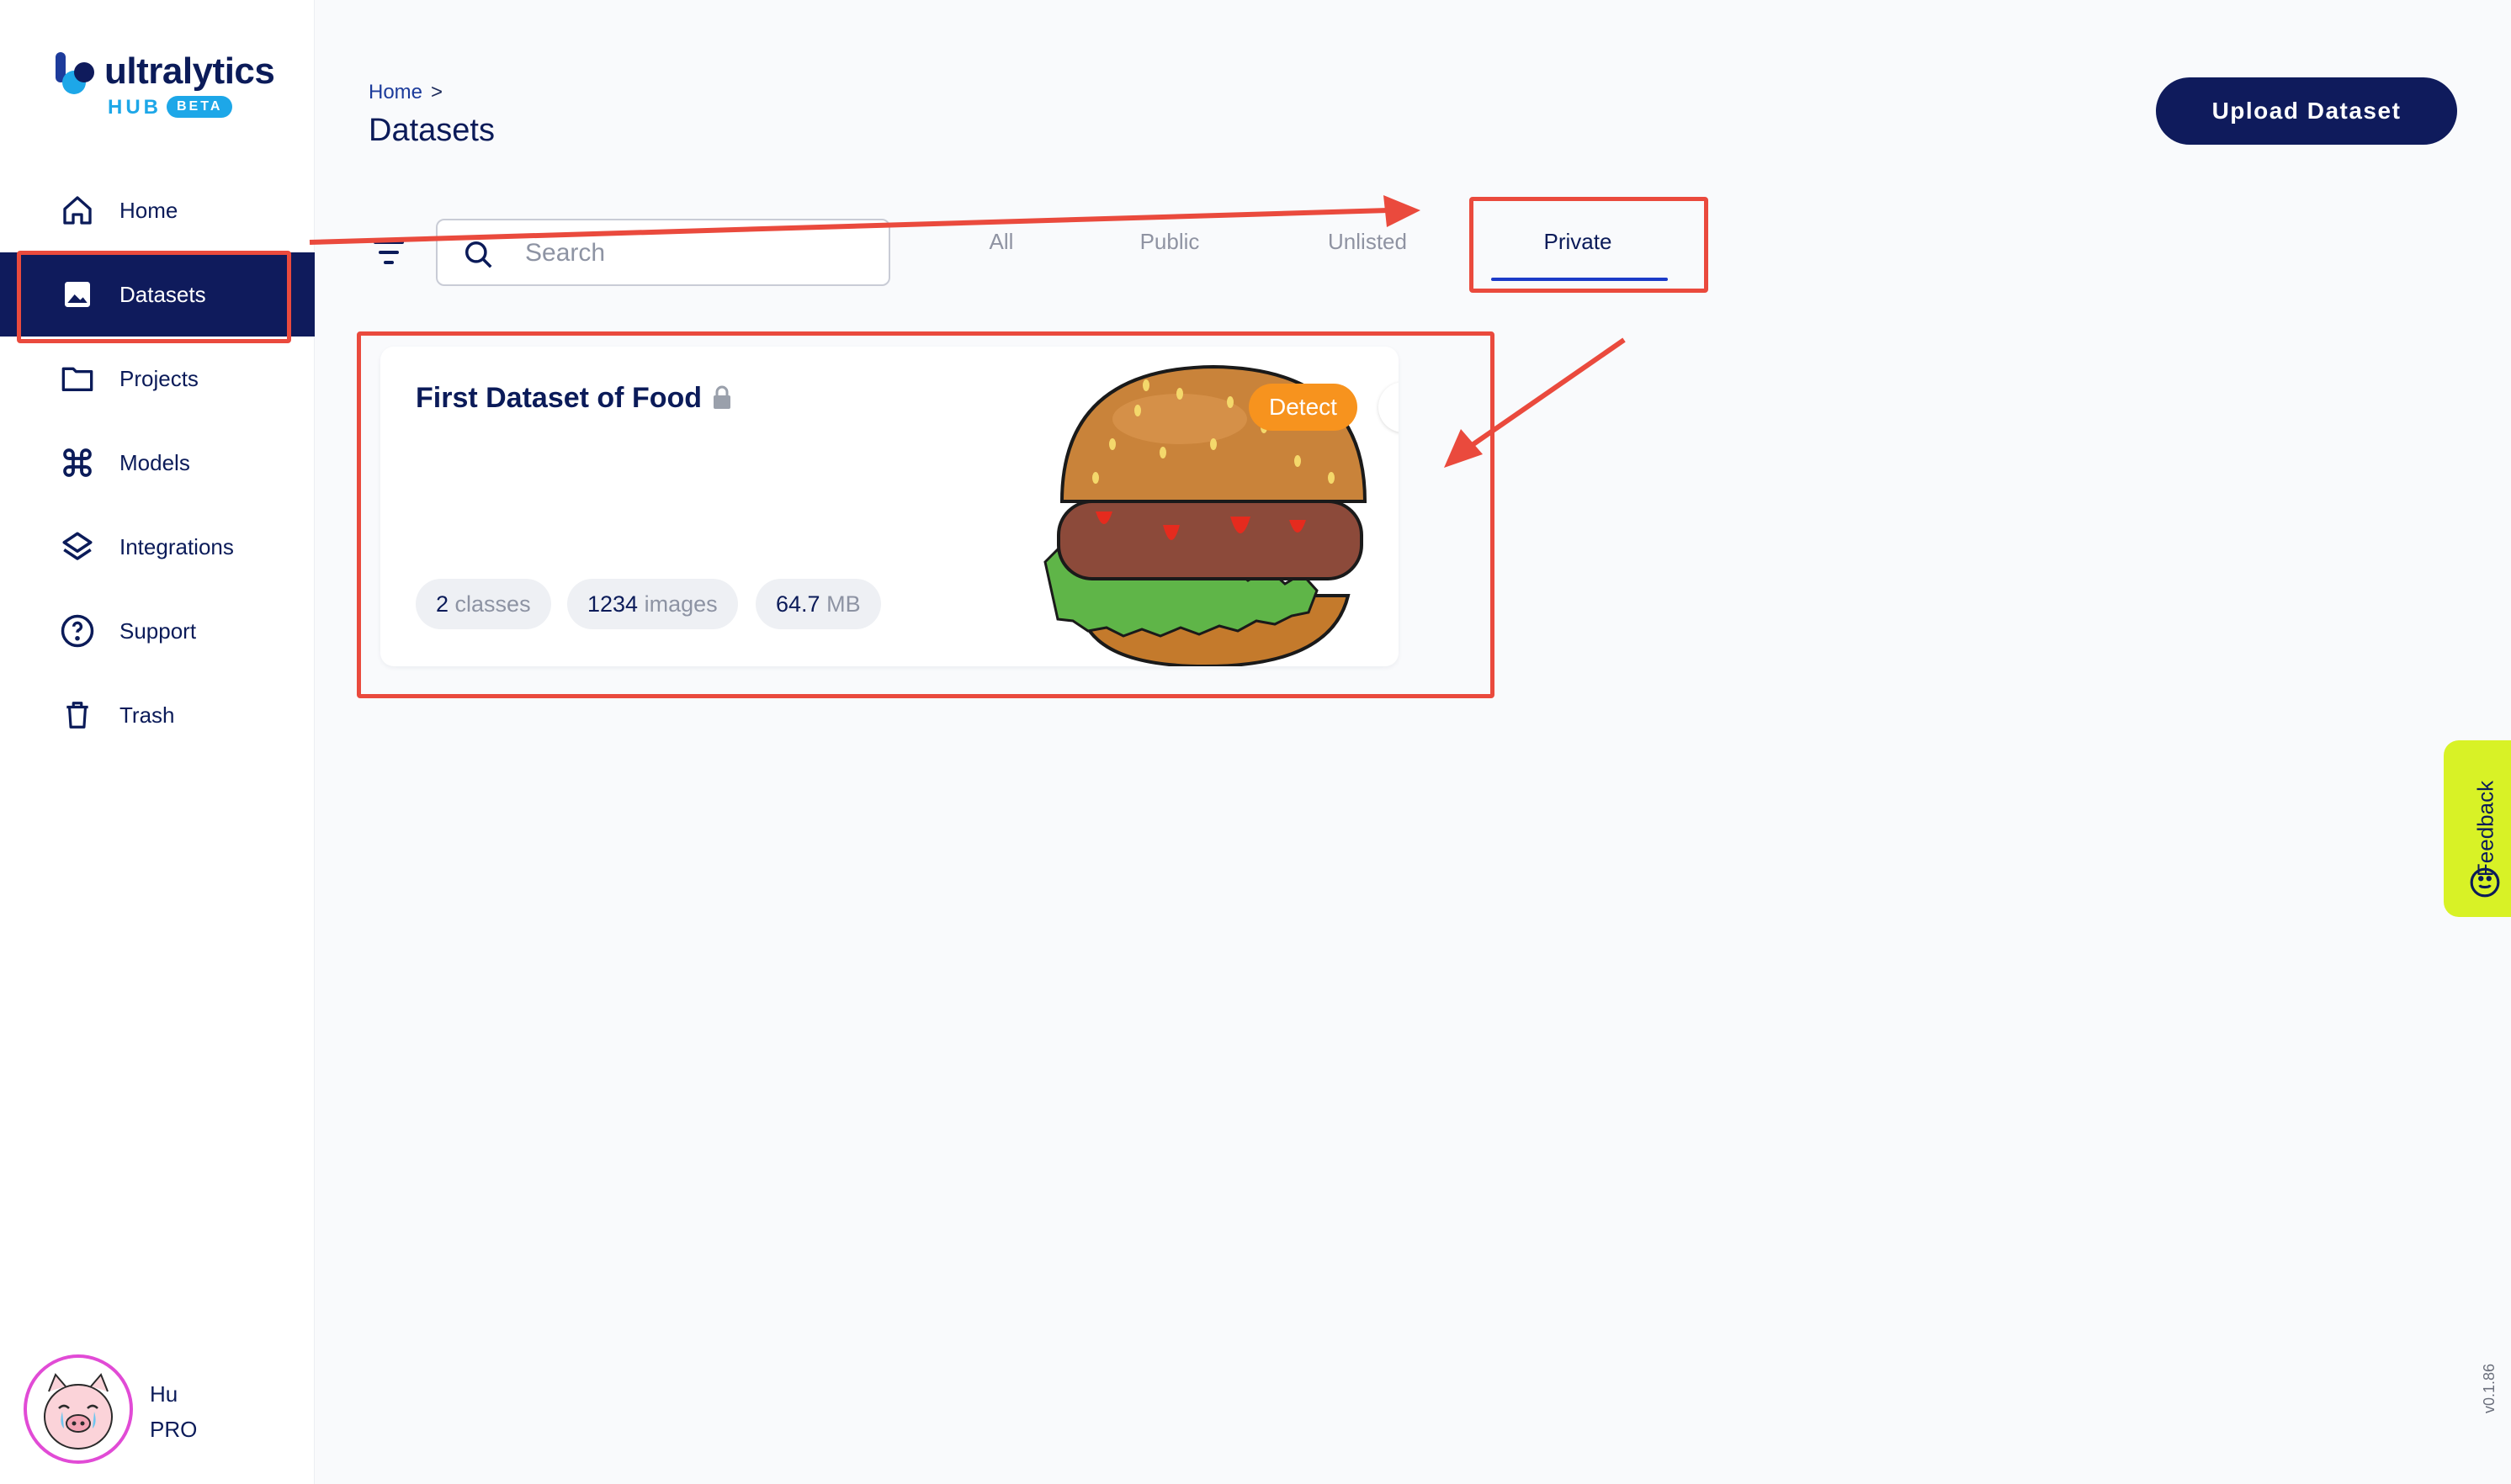 The width and height of the screenshot is (2511, 1484). I want to click on size-value: 64.7, so click(798, 604).